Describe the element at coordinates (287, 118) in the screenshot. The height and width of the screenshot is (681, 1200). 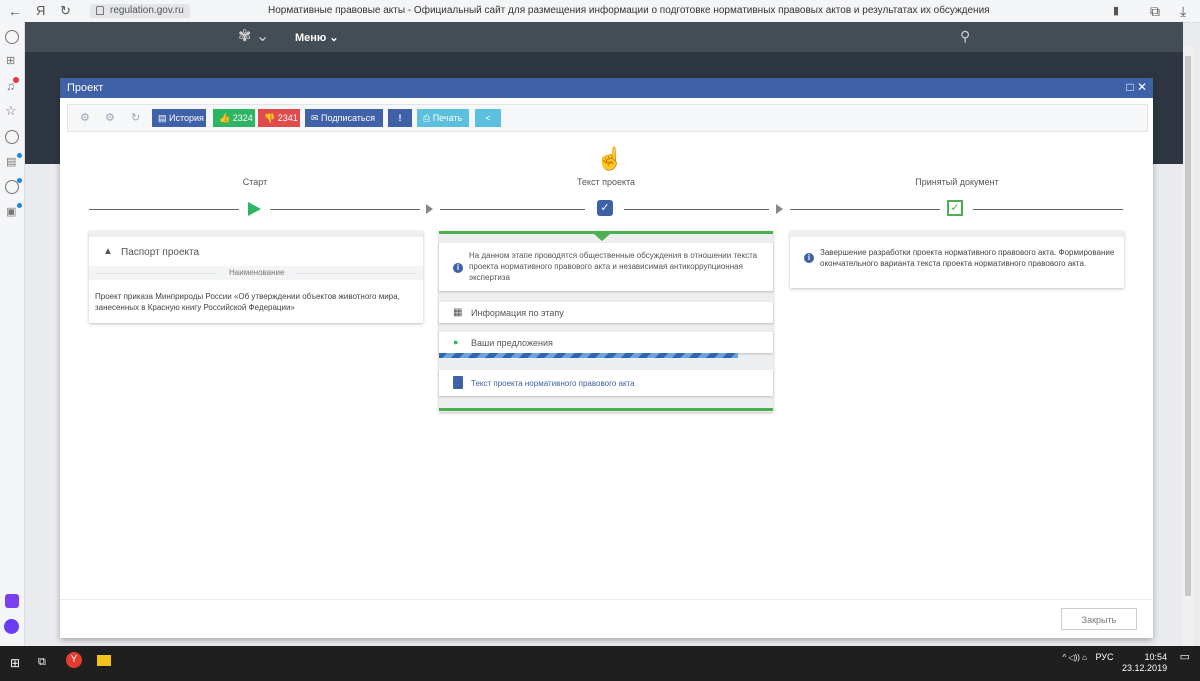
I see `dislike-count: 2341` at that location.